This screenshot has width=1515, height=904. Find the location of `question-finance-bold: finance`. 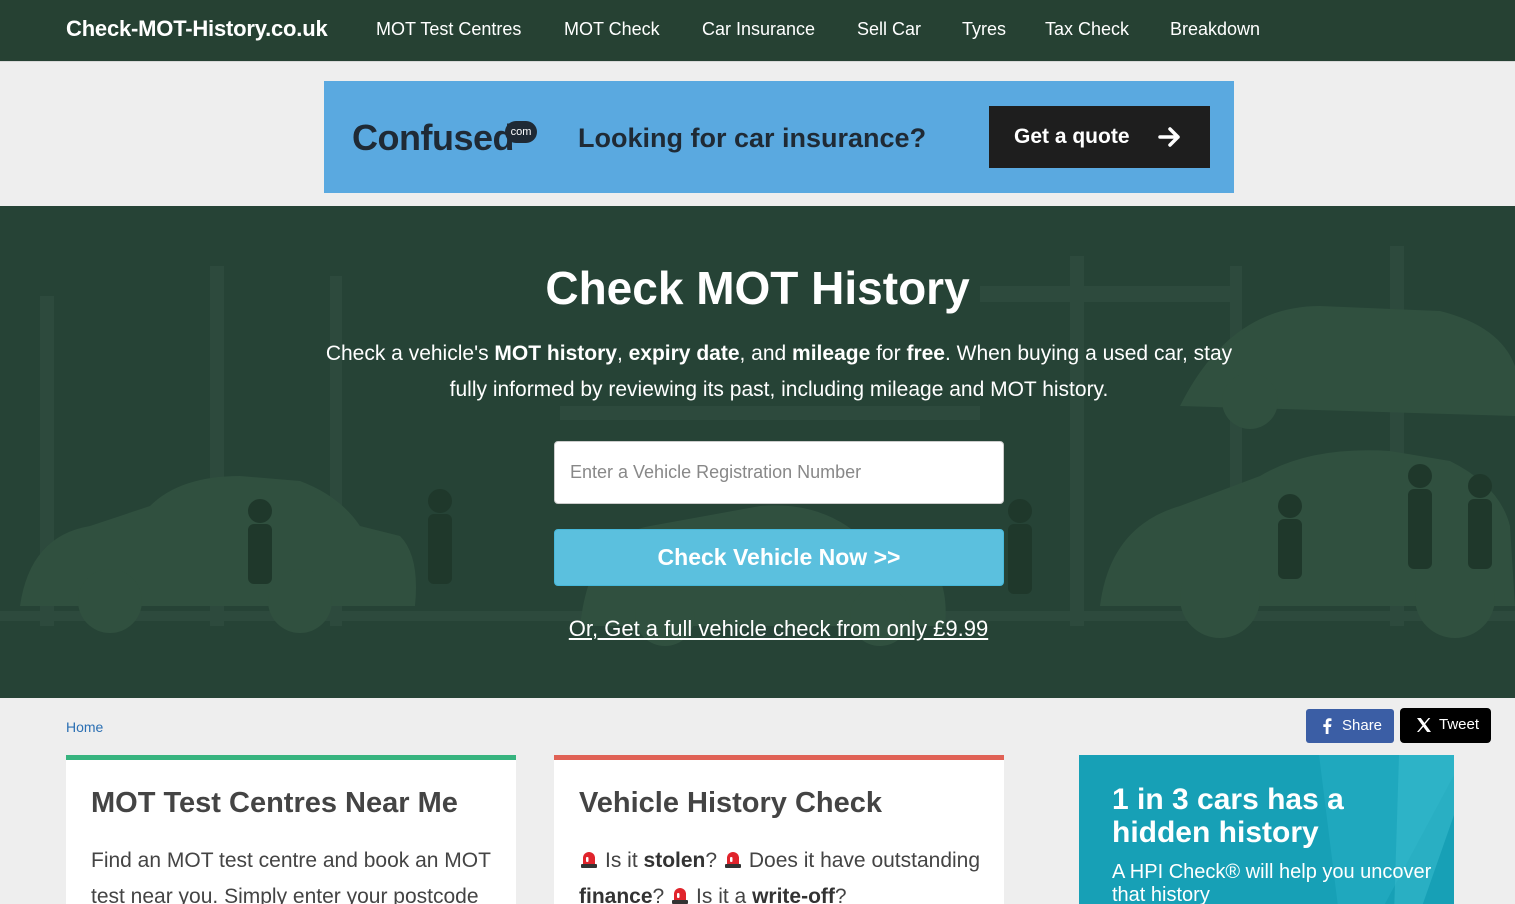

question-finance-bold: finance is located at coordinates (616, 894).